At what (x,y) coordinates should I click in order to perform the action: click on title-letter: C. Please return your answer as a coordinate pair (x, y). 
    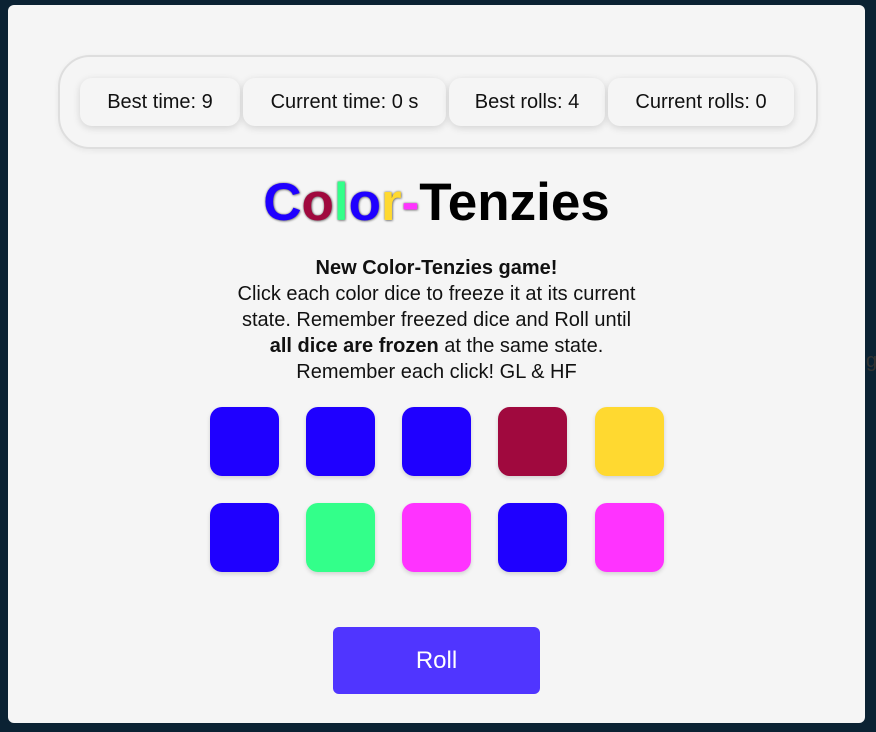
    Looking at the image, I should click on (282, 202).